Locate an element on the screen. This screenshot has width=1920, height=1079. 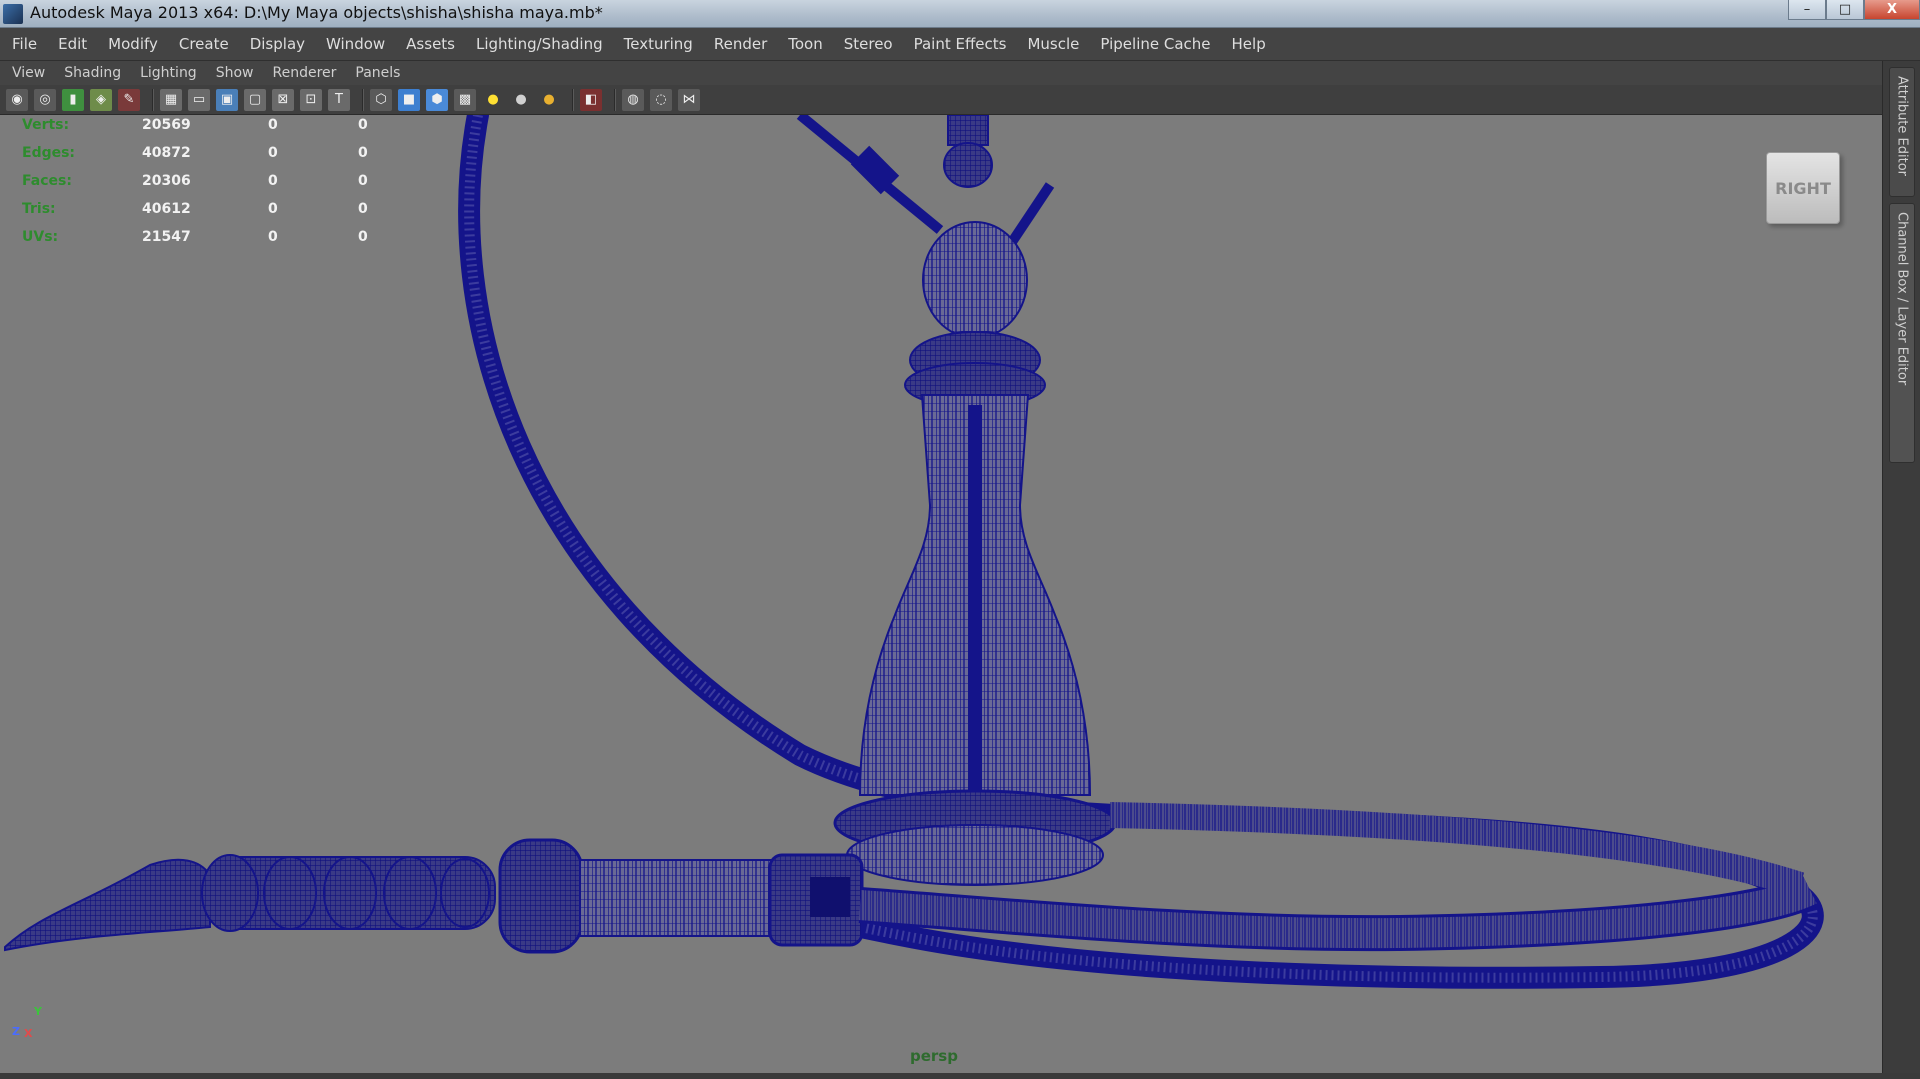
hud-label: Edges: is located at coordinates (49, 153).